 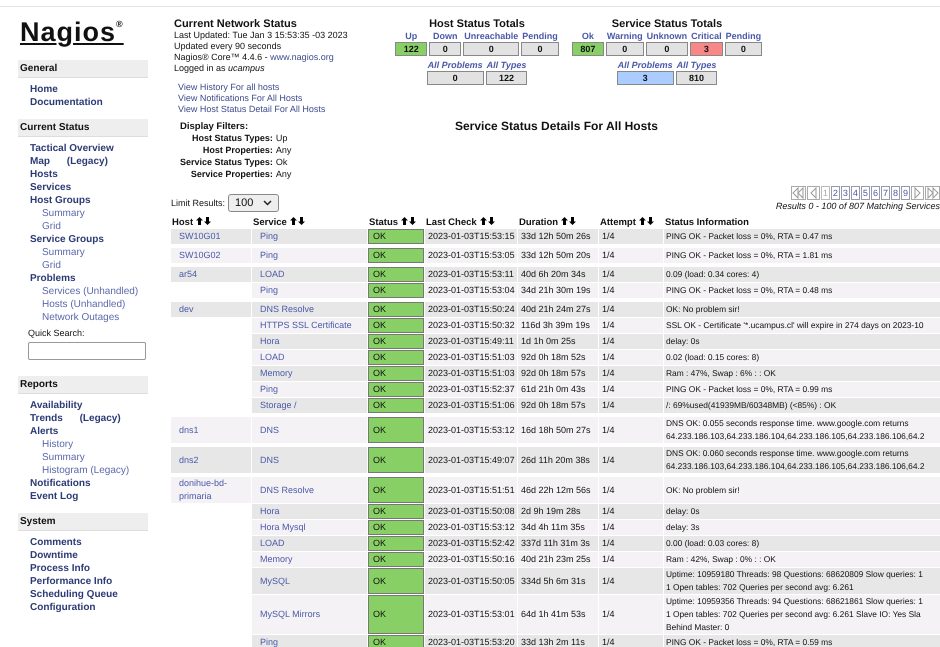 What do you see at coordinates (491, 36) in the screenshot?
I see `status-link: Unreachable` at bounding box center [491, 36].